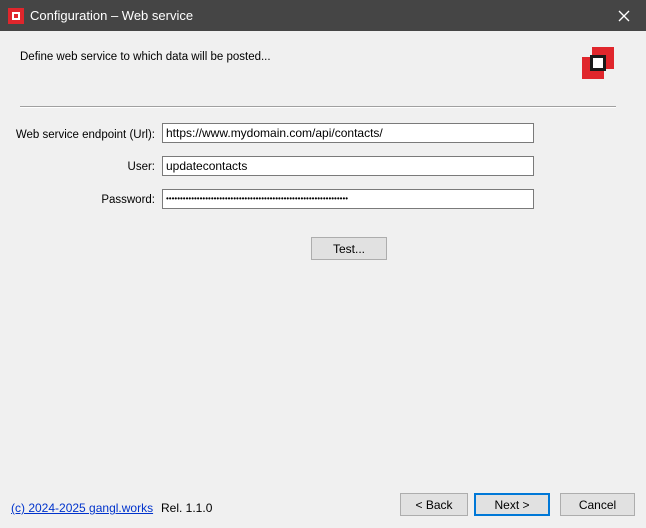 The height and width of the screenshot is (528, 646). Describe the element at coordinates (434, 504) in the screenshot. I see `back-button: < Back` at that location.